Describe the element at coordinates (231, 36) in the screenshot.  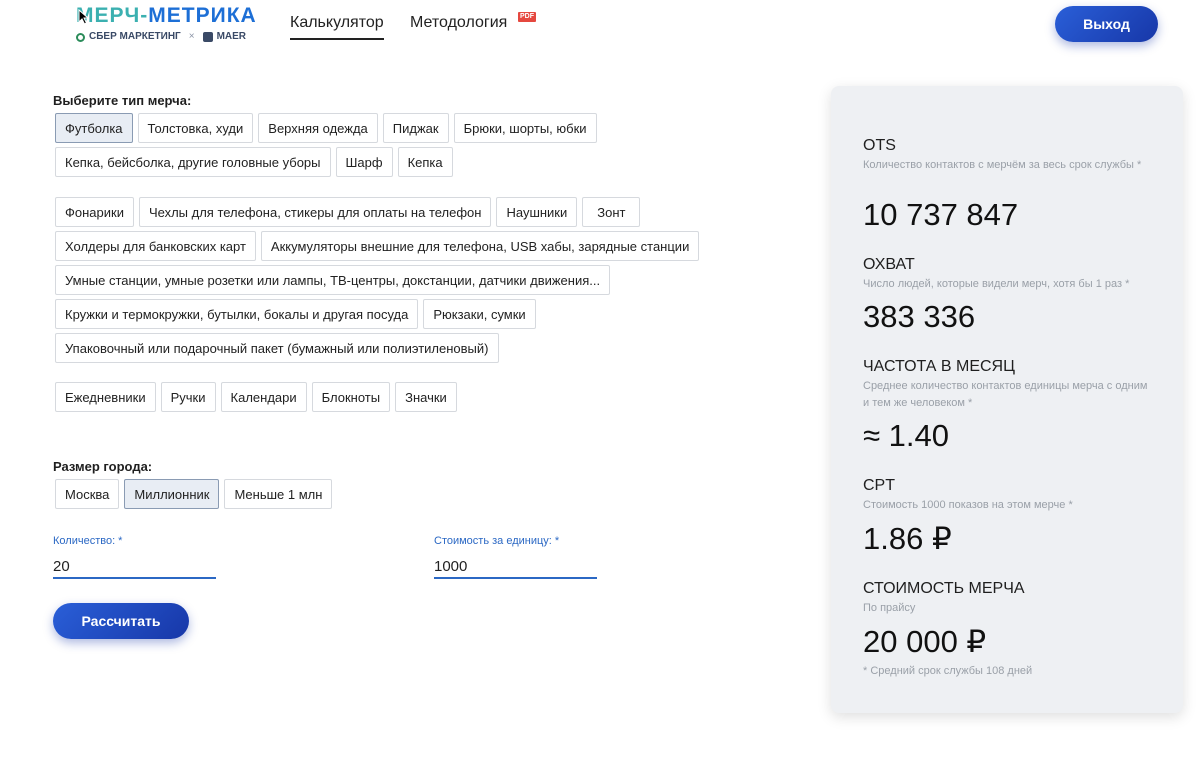
I see `logo-maer-text: MAER` at that location.